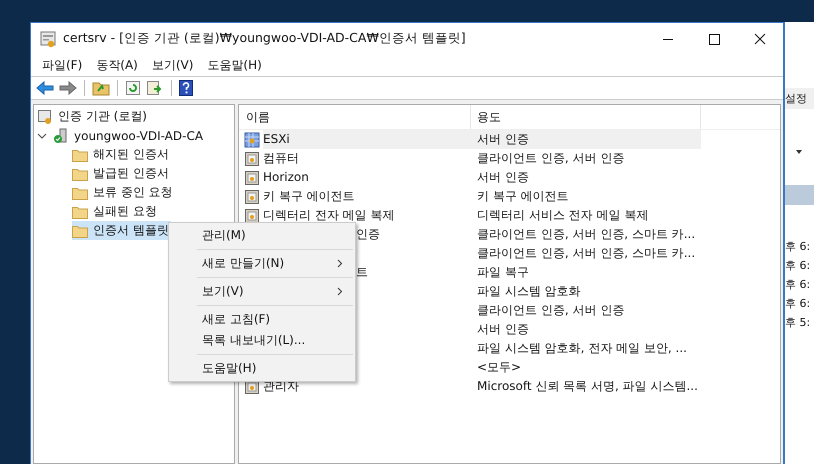  What do you see at coordinates (355, 117) in the screenshot?
I see `column-header: 이름` at bounding box center [355, 117].